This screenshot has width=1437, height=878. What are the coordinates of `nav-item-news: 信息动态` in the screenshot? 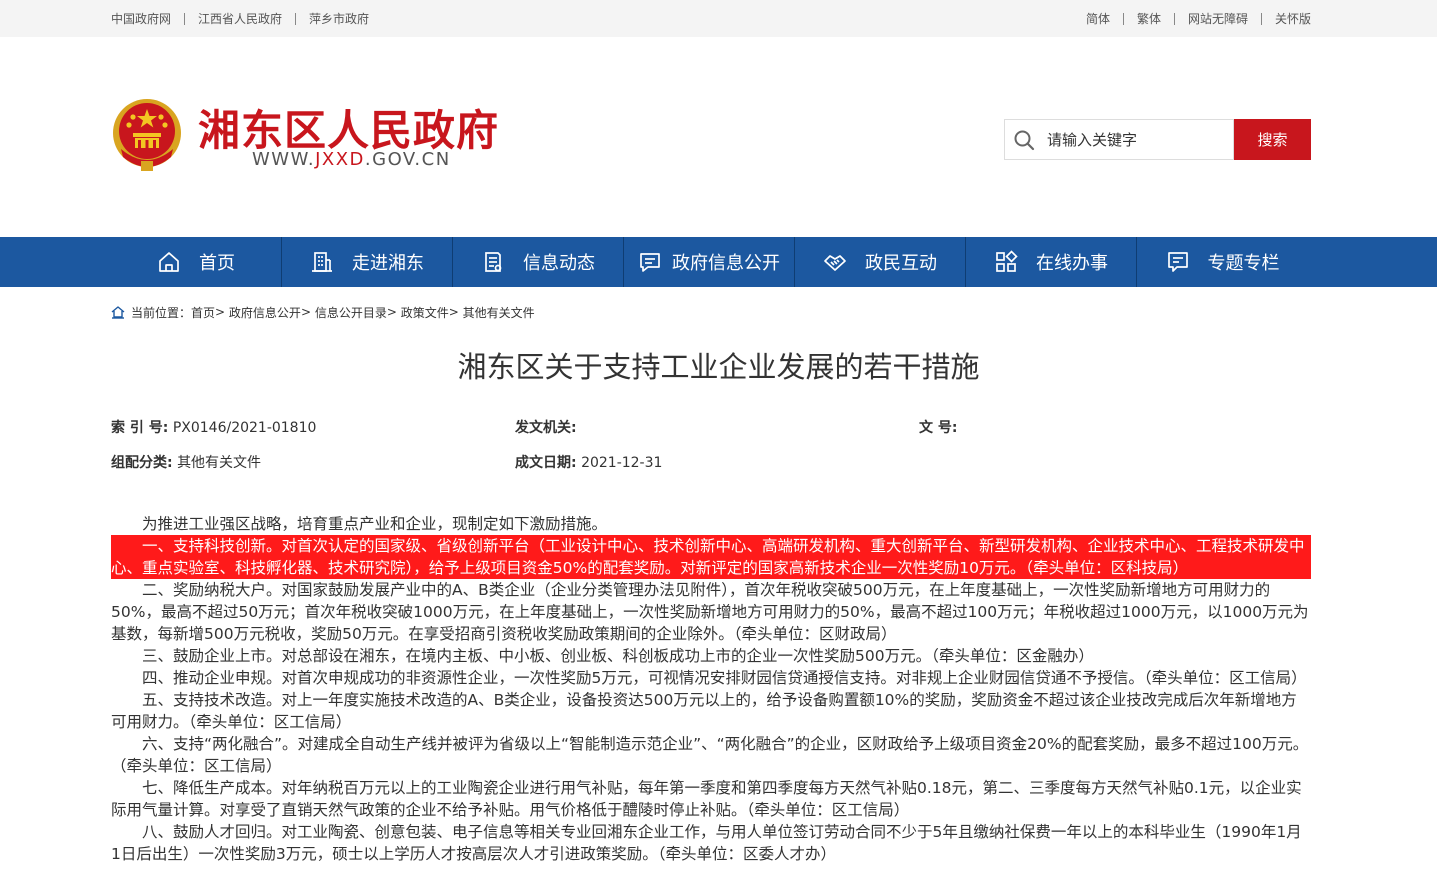 It's located at (538, 262).